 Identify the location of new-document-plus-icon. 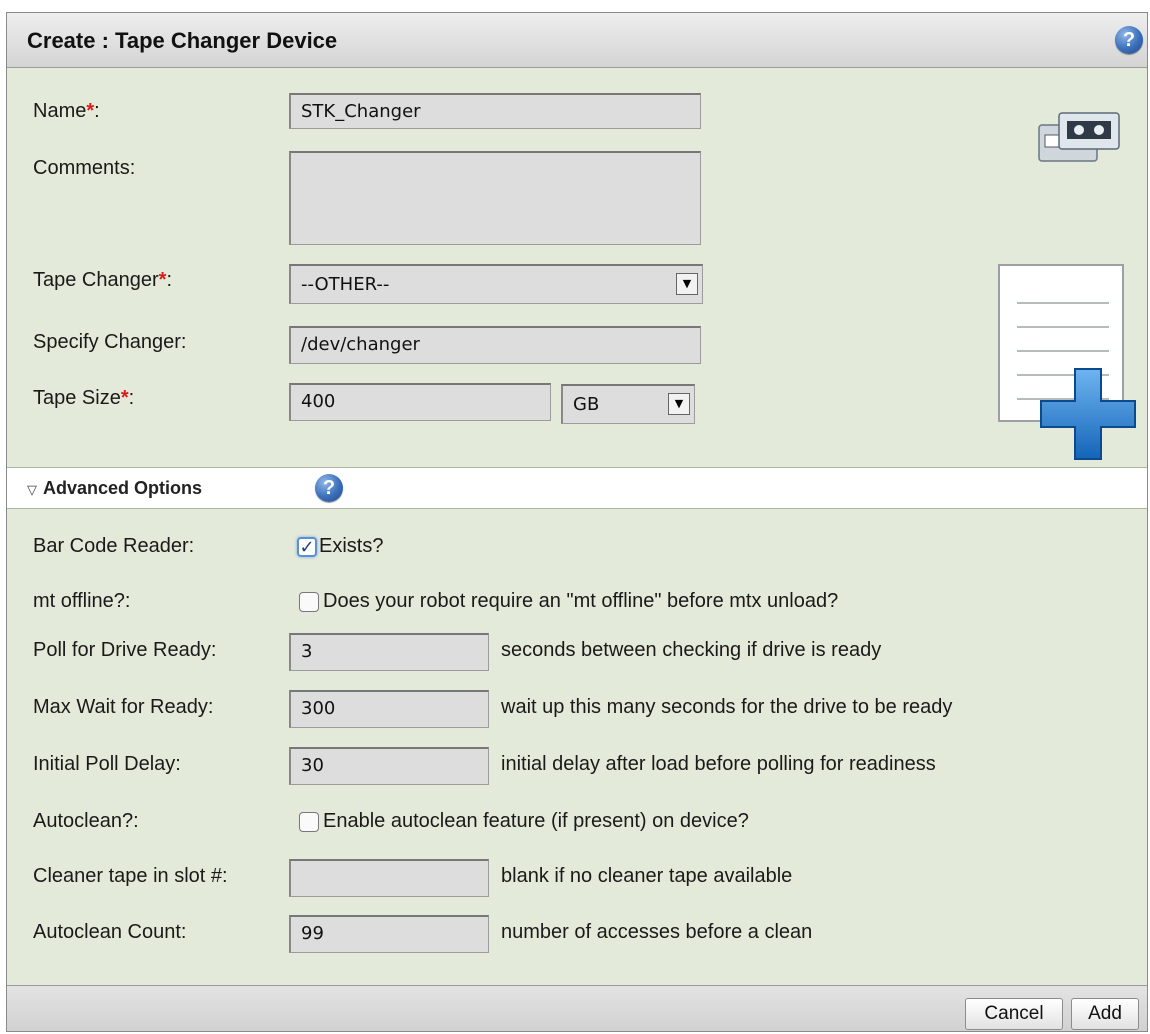
(1067, 362).